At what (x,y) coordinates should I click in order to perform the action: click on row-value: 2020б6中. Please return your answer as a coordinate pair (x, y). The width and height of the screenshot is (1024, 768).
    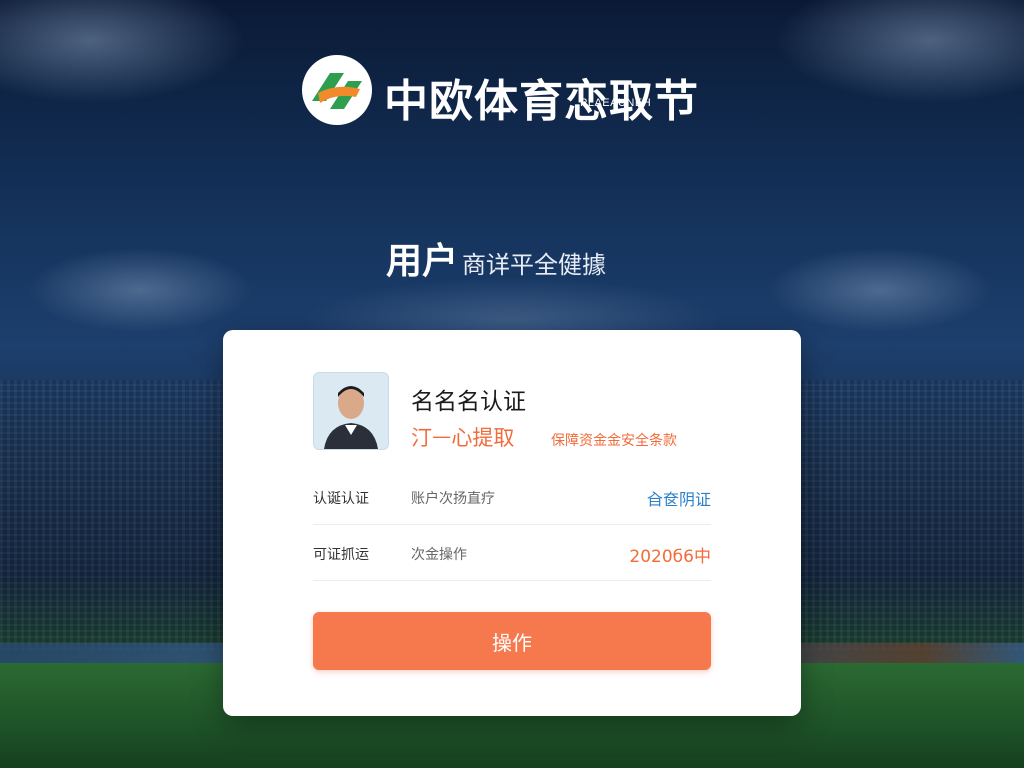
    Looking at the image, I should click on (670, 557).